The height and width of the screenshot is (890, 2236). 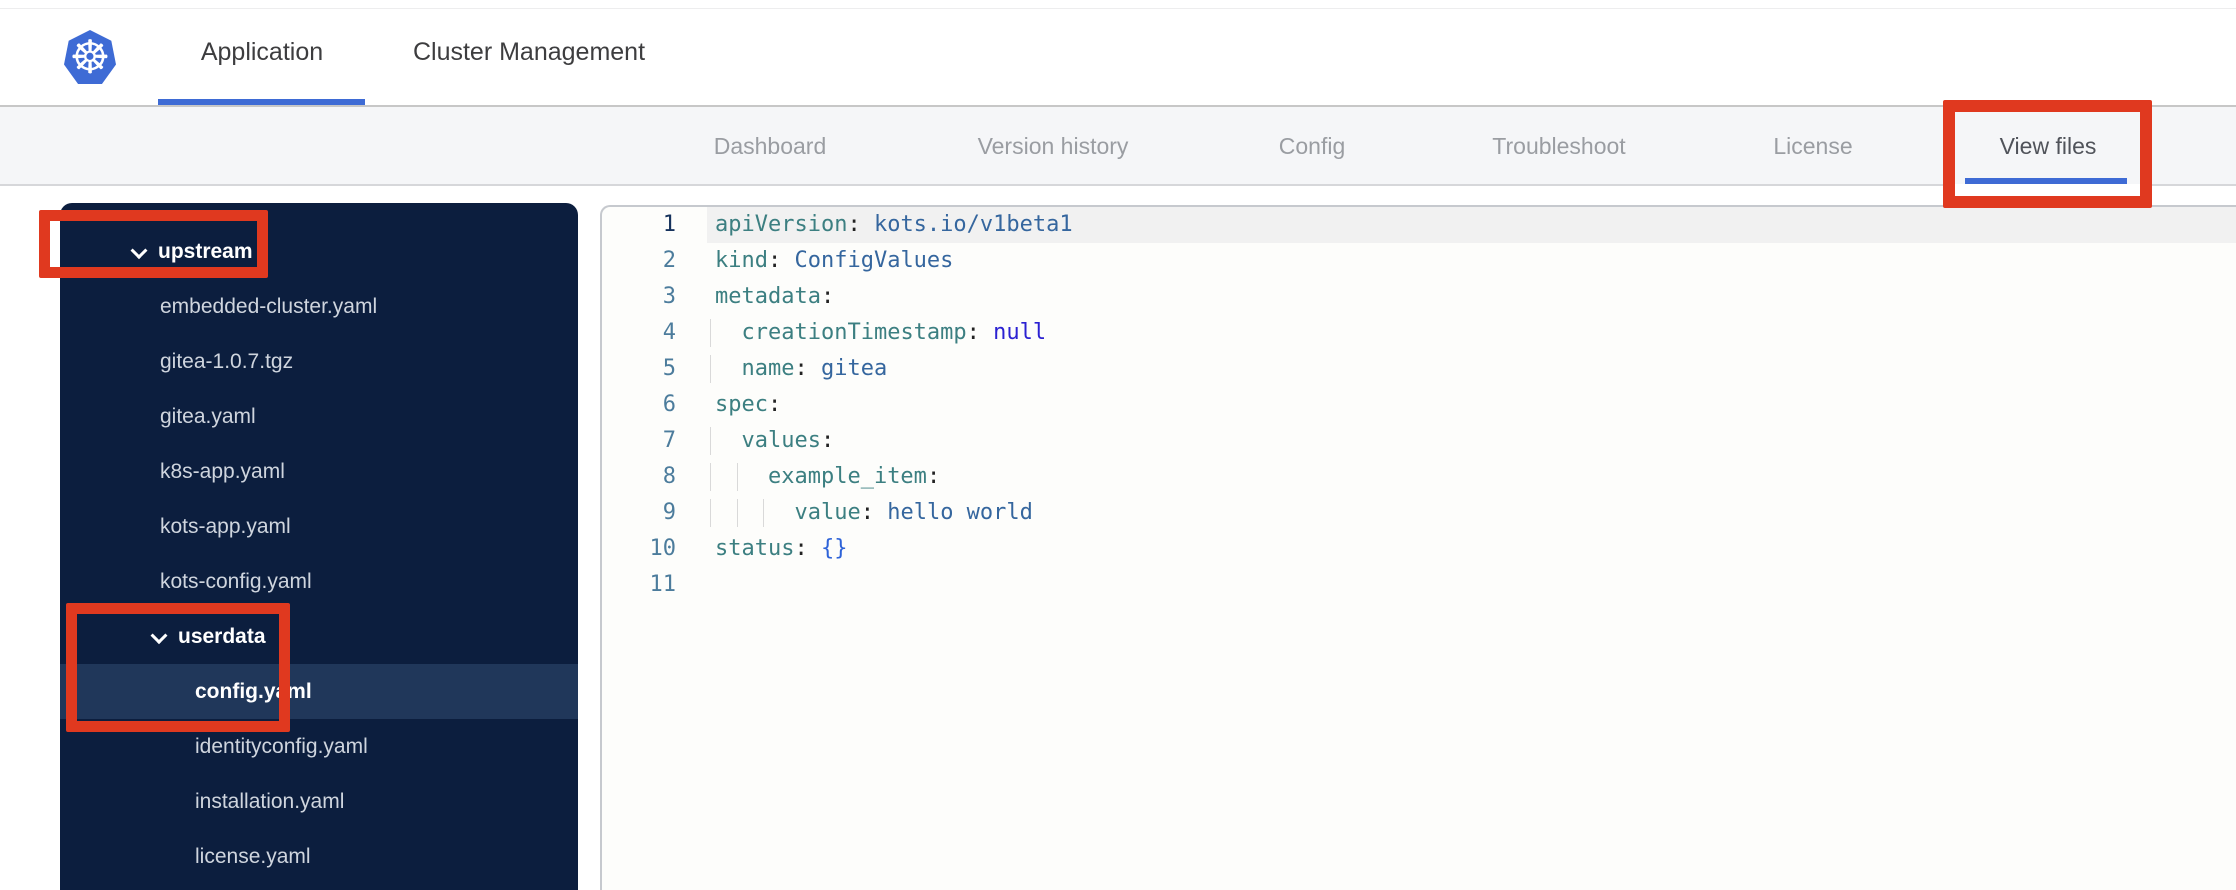 I want to click on code-line-8: 8 example_item:, so click(x=1419, y=477).